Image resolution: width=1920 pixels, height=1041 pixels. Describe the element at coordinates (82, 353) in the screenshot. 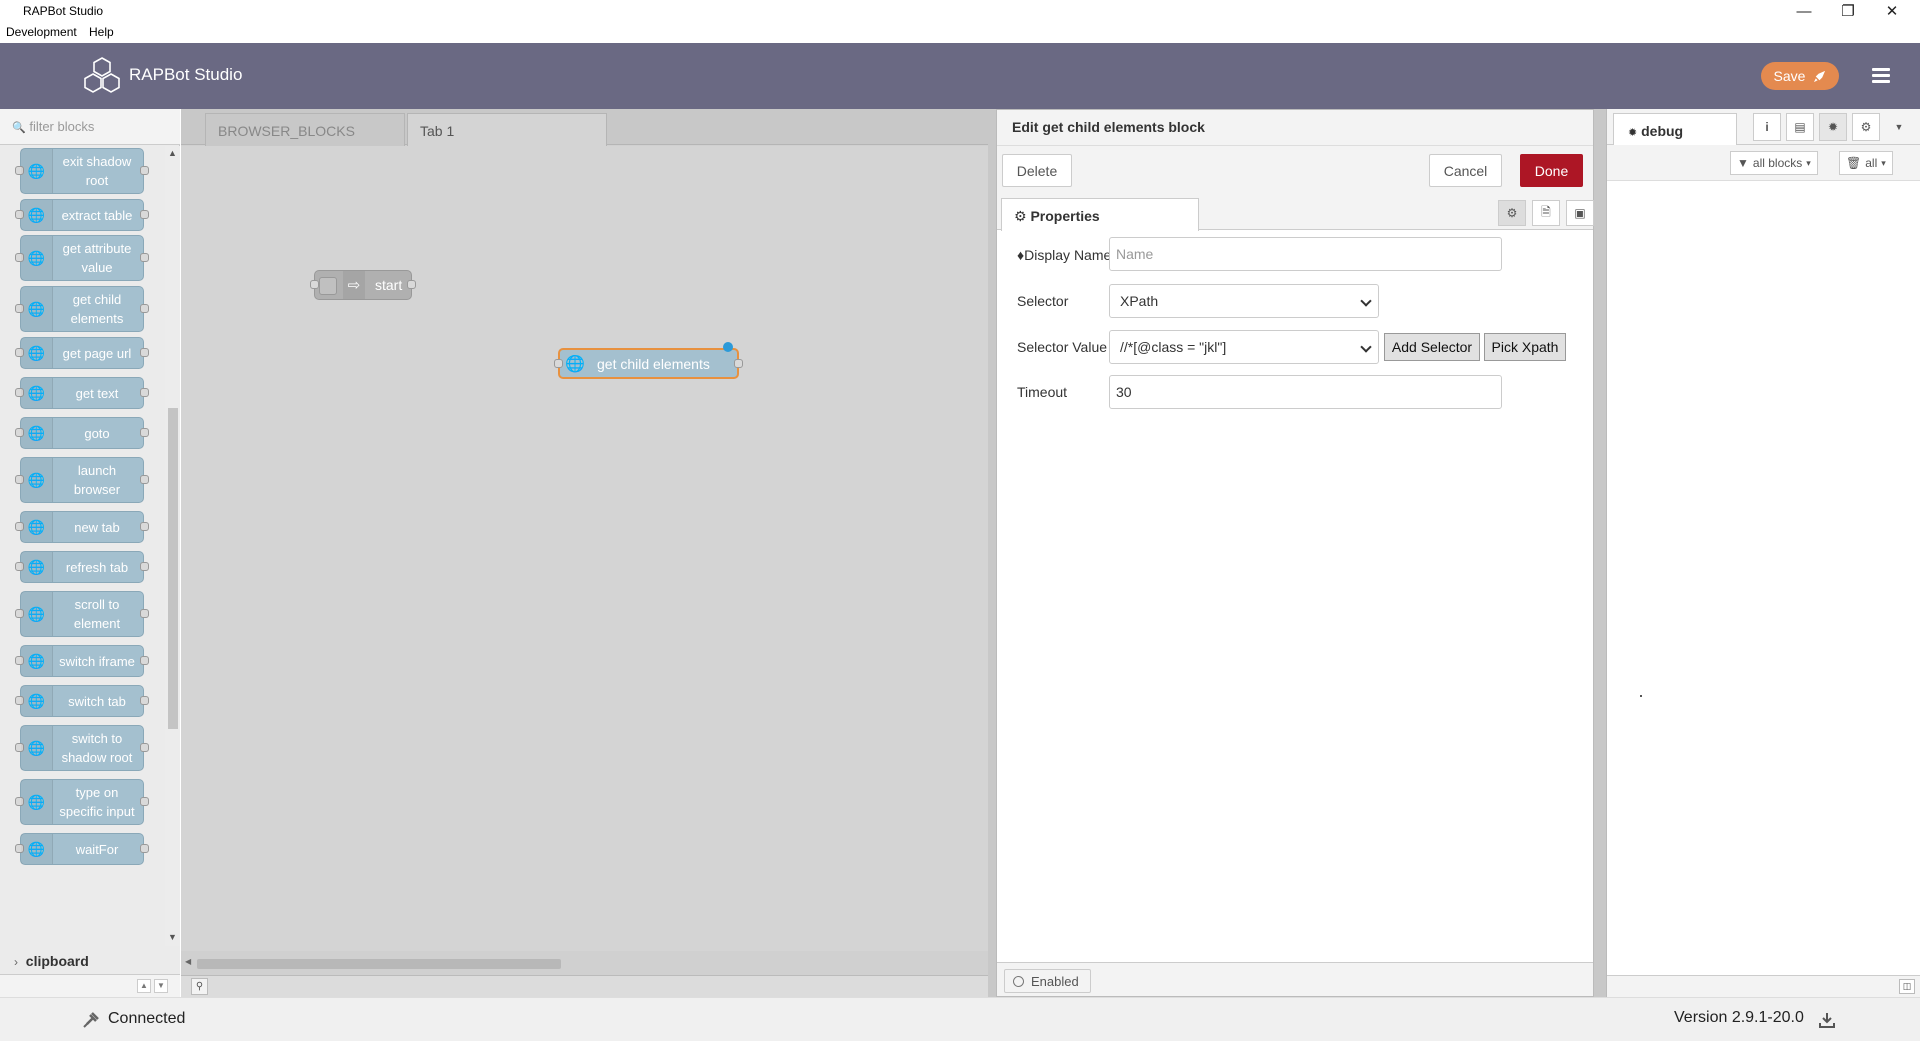

I see `palette-block: 🌐 get page url` at that location.